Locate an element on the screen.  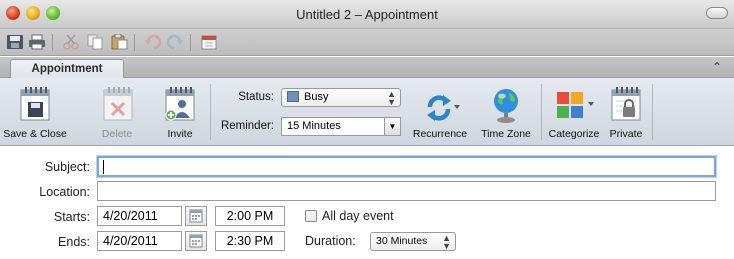
end-date-value: 4/20/2011 is located at coordinates (130, 241).